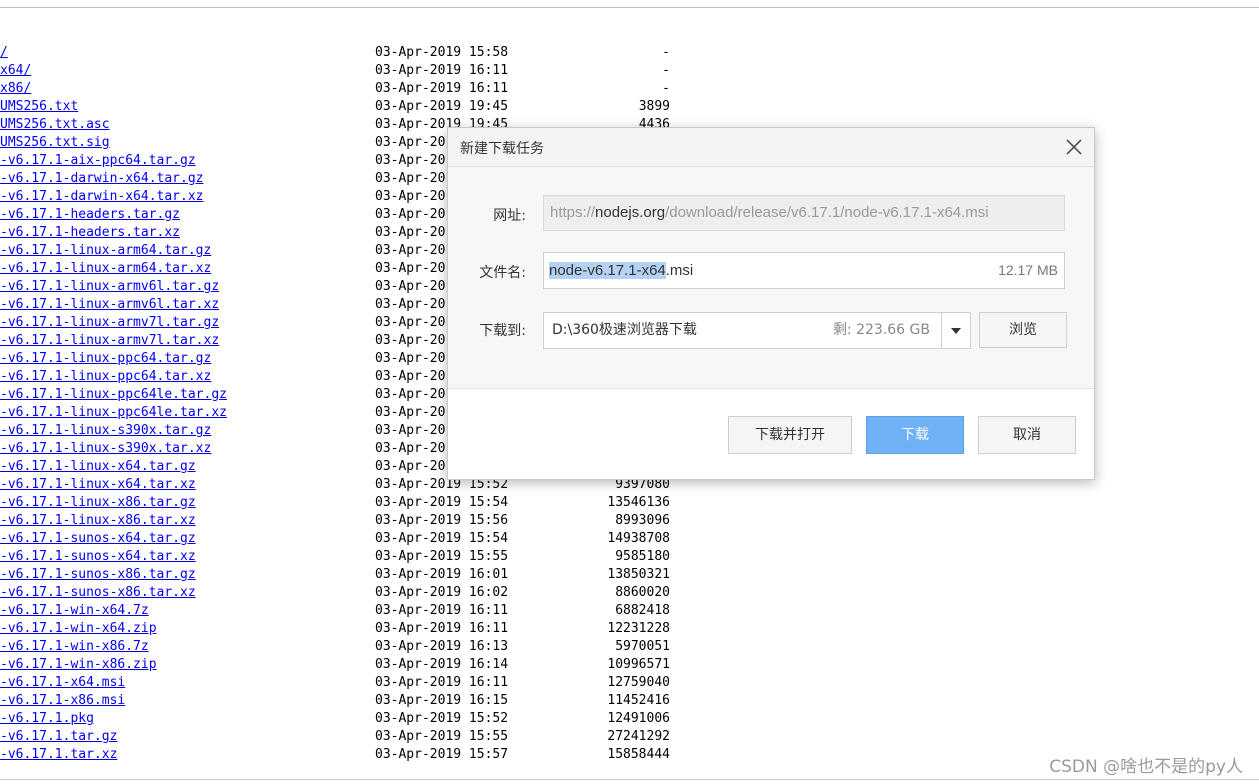 Image resolution: width=1259 pixels, height=784 pixels. What do you see at coordinates (654, 106) in the screenshot?
I see `file-size: 3899` at bounding box center [654, 106].